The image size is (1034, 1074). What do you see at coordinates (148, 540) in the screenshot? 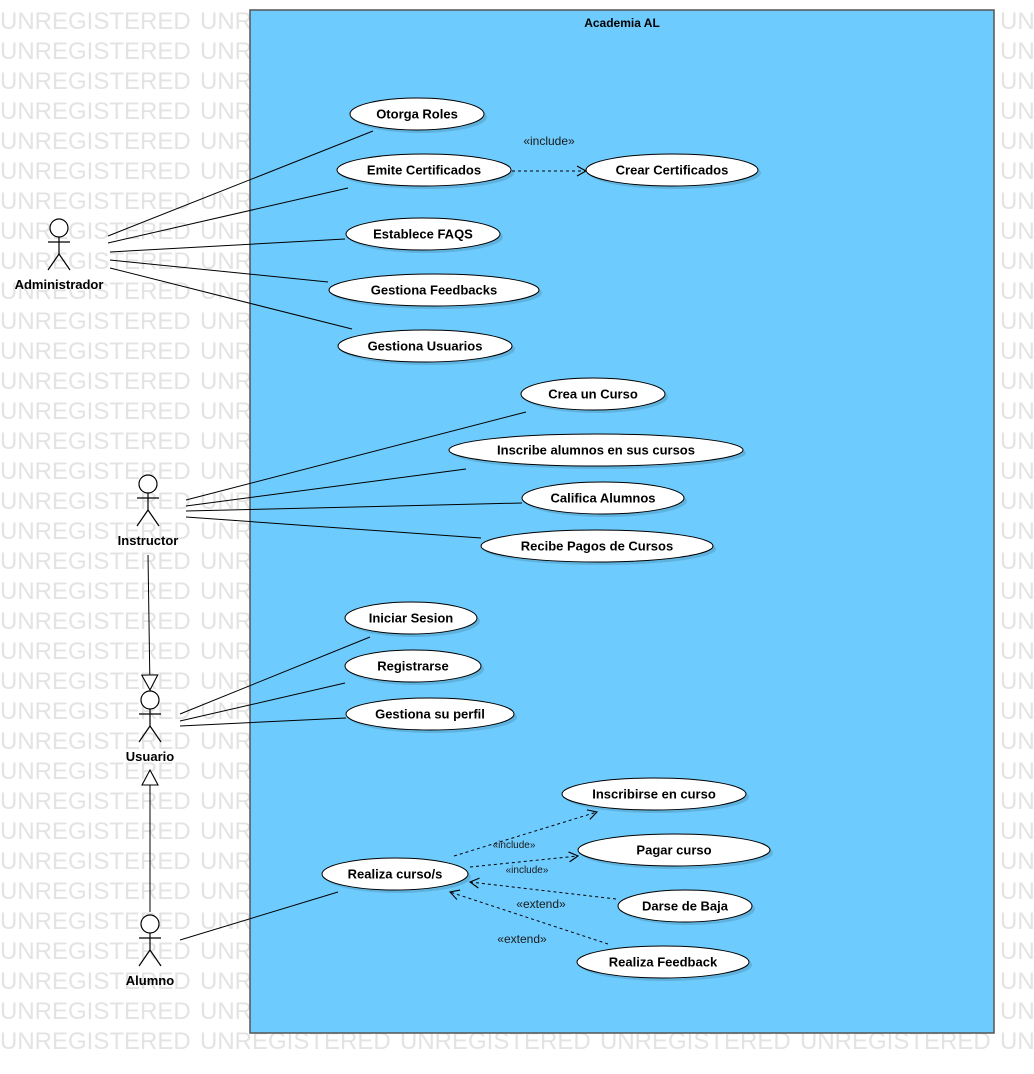
I see `actor-label: Instructor` at bounding box center [148, 540].